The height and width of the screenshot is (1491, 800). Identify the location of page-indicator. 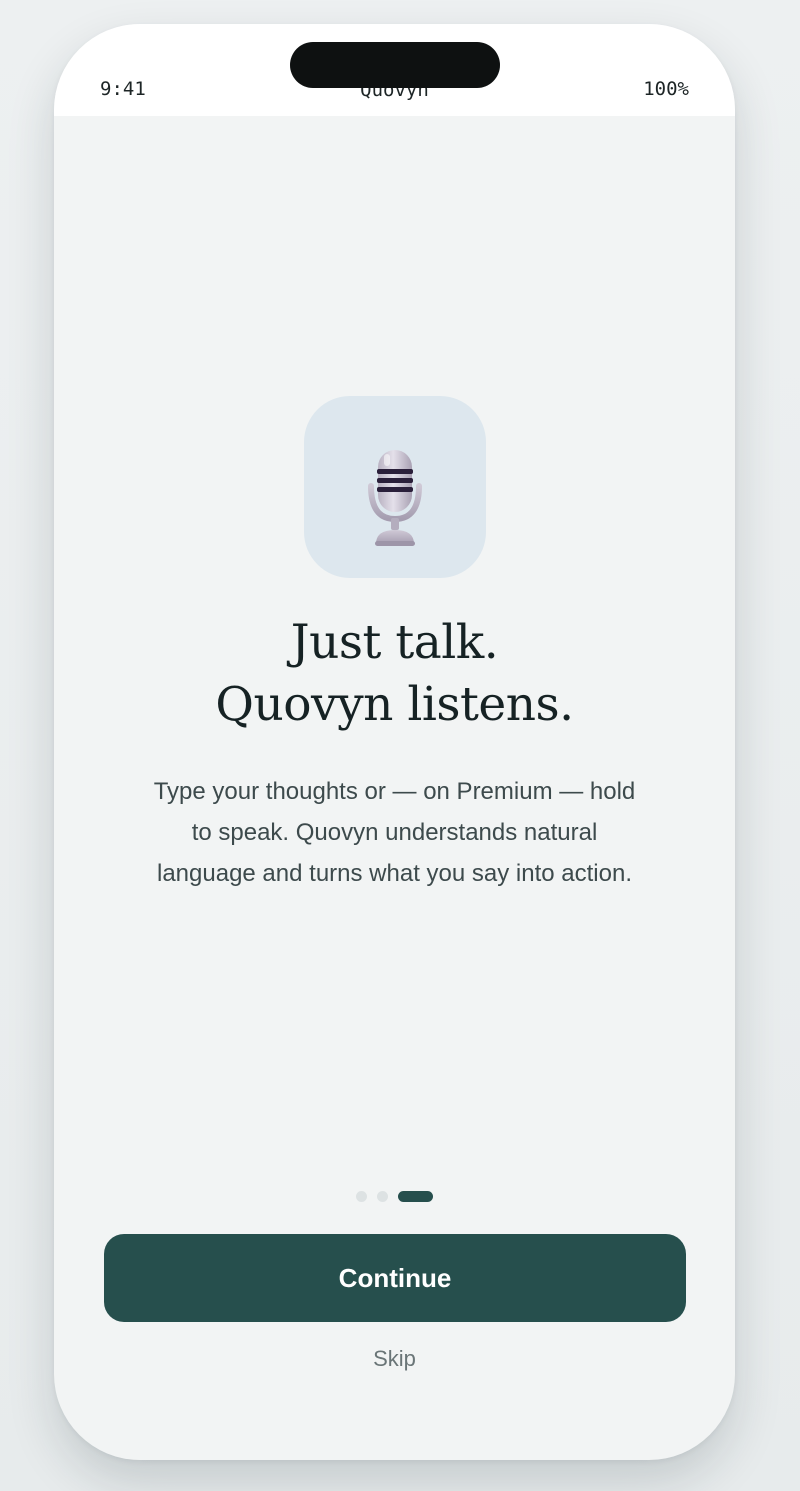
(394, 1196).